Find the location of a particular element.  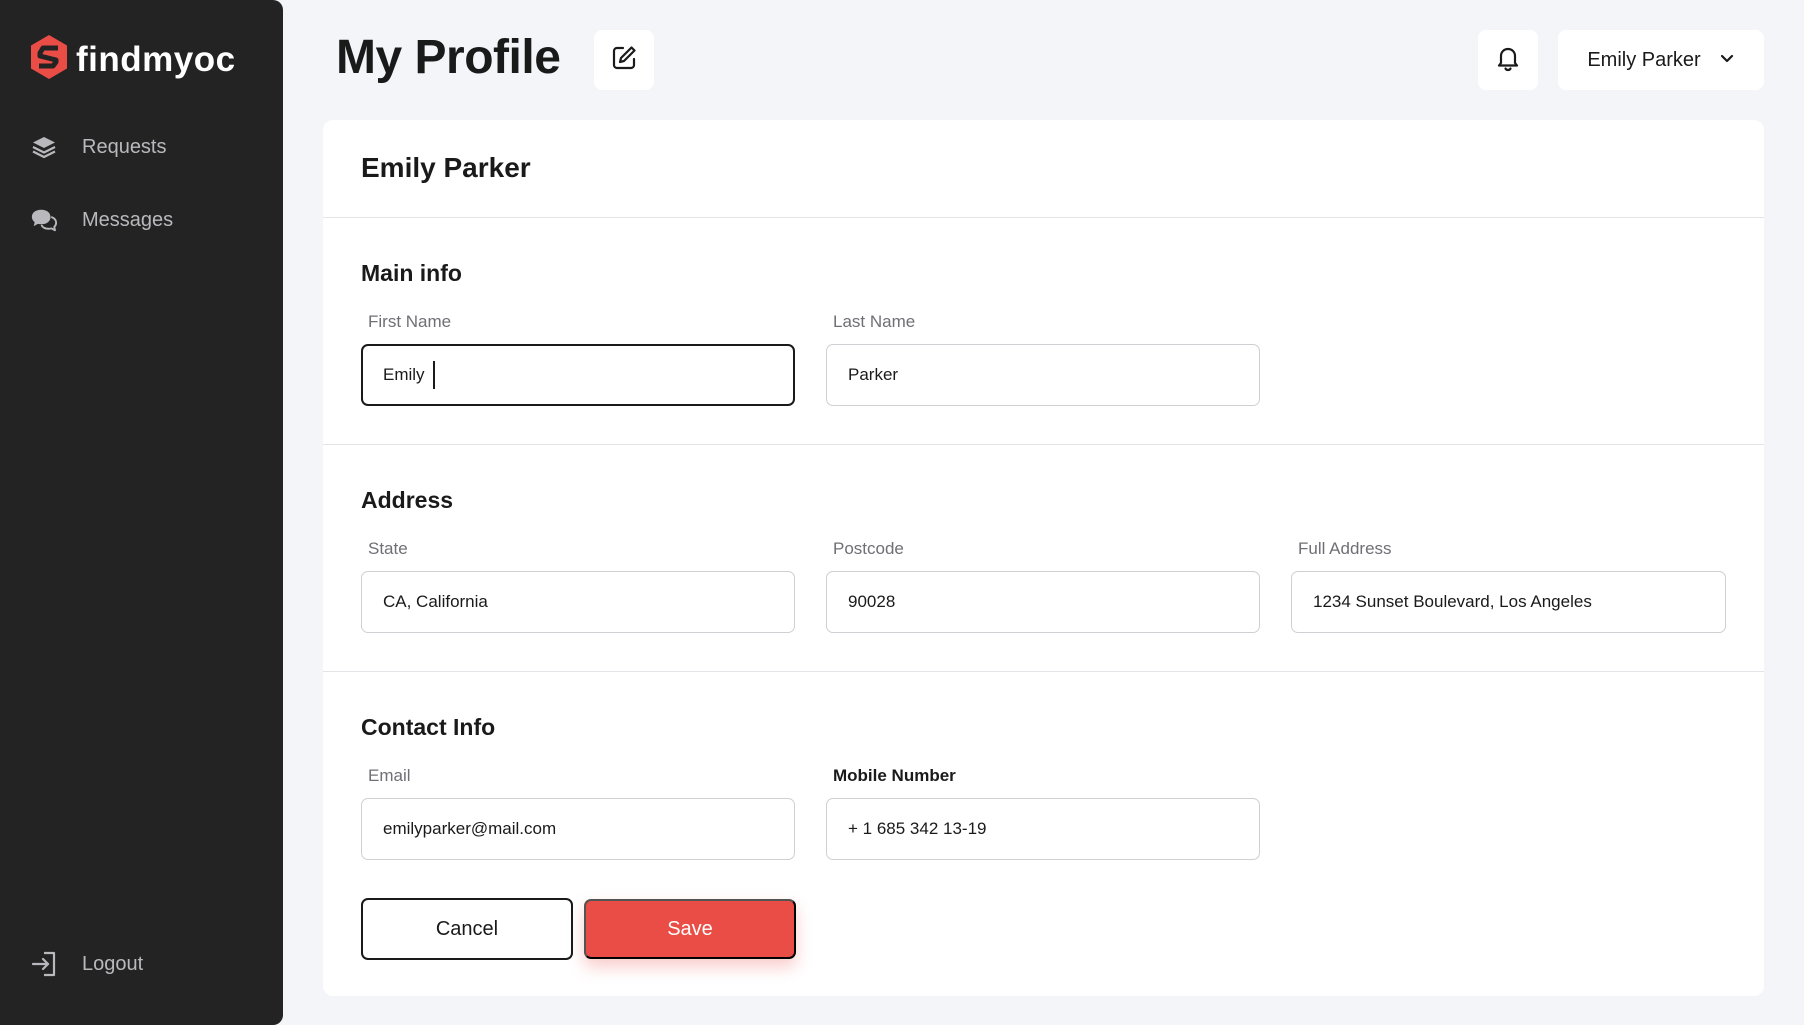

brand-logo: findmyoc is located at coordinates (133, 59).